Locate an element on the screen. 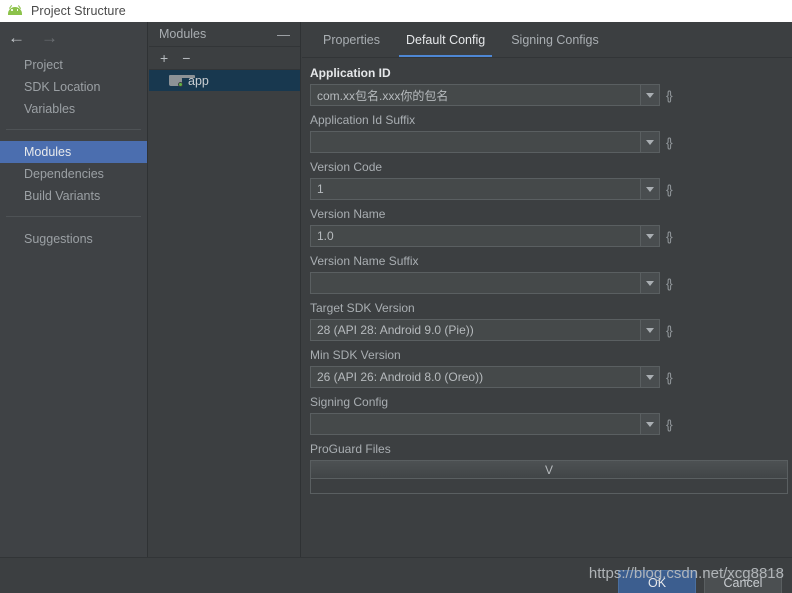 The width and height of the screenshot is (792, 593). module-list-item-app: app is located at coordinates (224, 80).